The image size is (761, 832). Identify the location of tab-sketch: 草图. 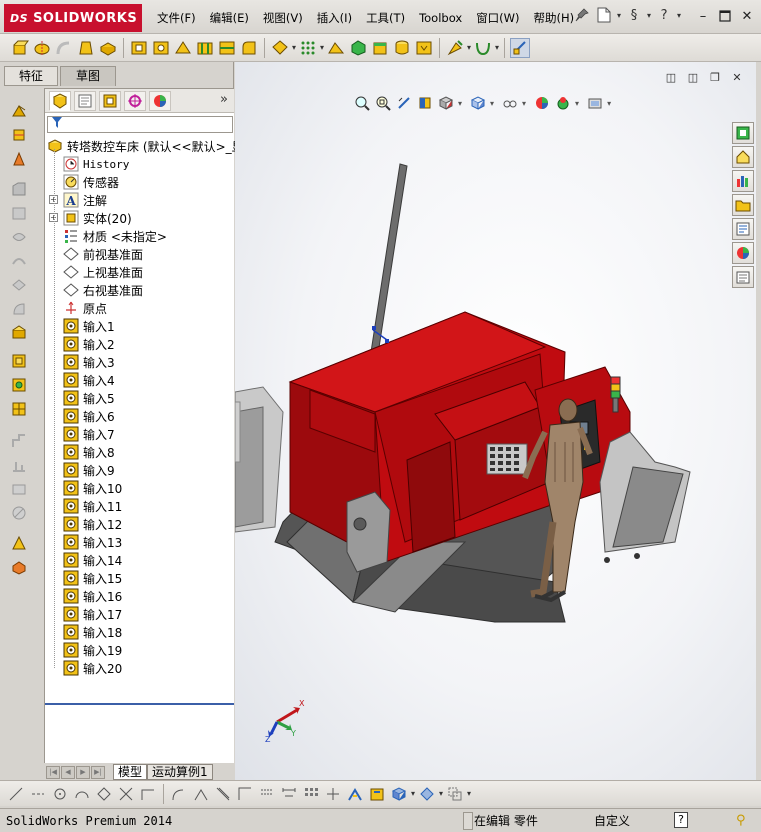
(88, 76).